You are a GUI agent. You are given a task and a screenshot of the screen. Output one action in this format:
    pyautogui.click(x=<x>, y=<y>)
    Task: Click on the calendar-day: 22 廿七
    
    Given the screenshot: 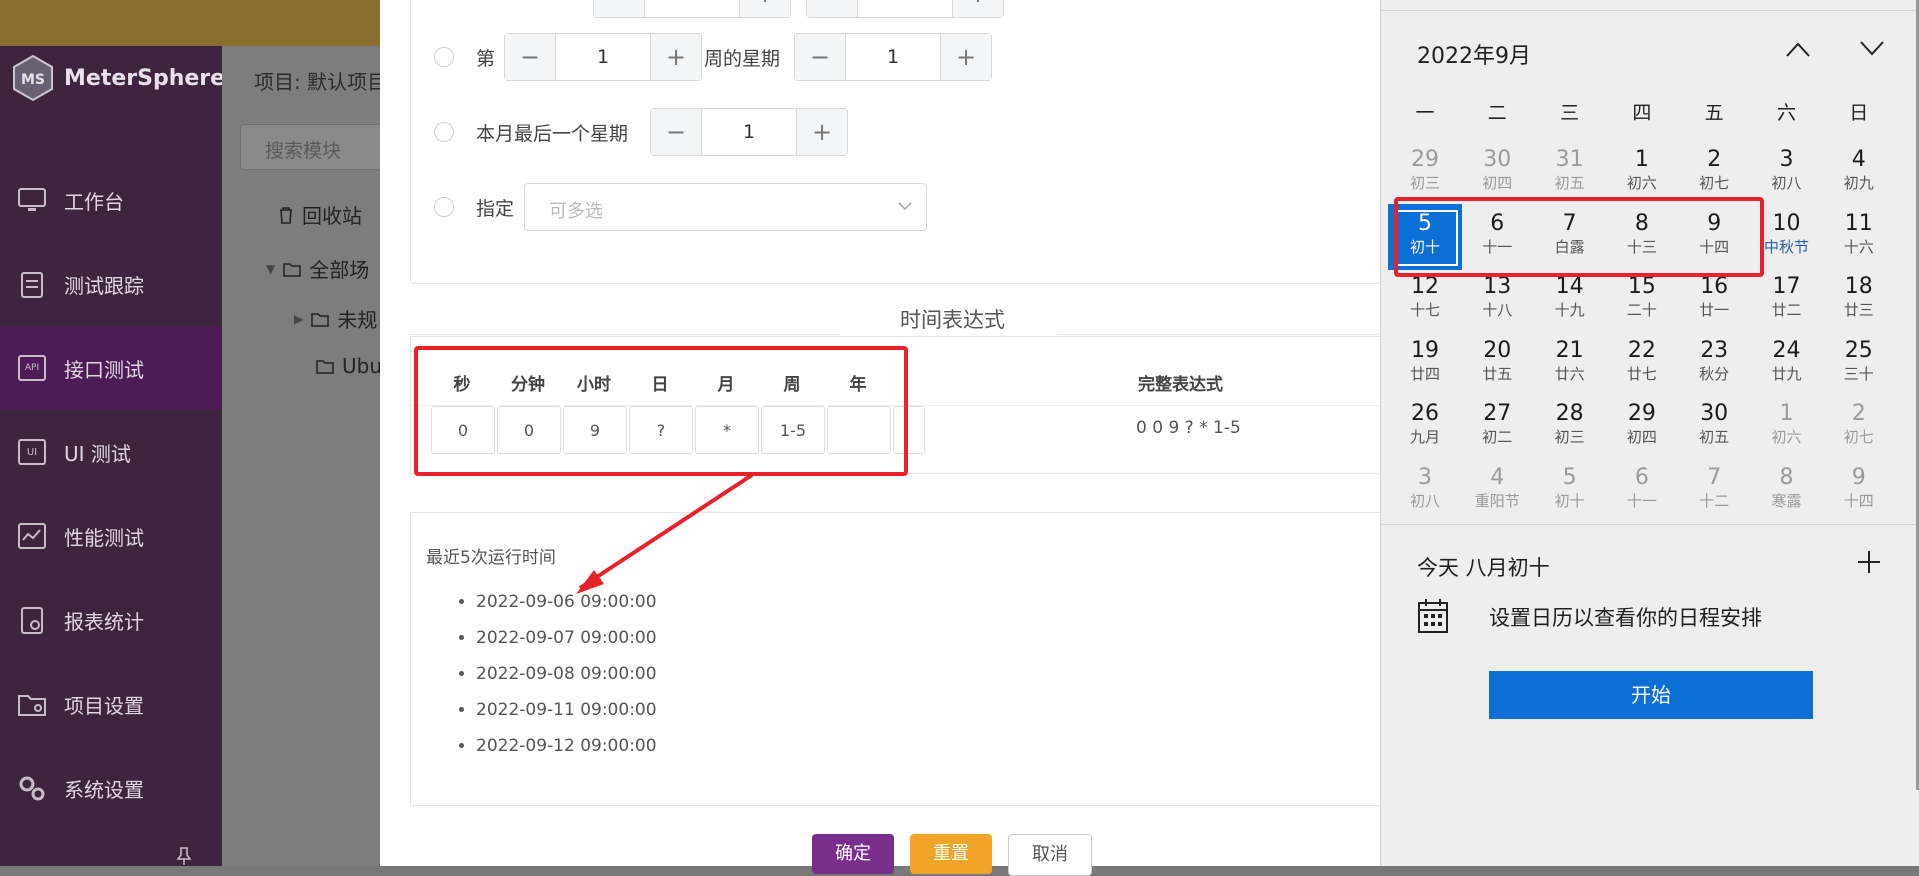 What is the action you would take?
    pyautogui.click(x=1642, y=364)
    